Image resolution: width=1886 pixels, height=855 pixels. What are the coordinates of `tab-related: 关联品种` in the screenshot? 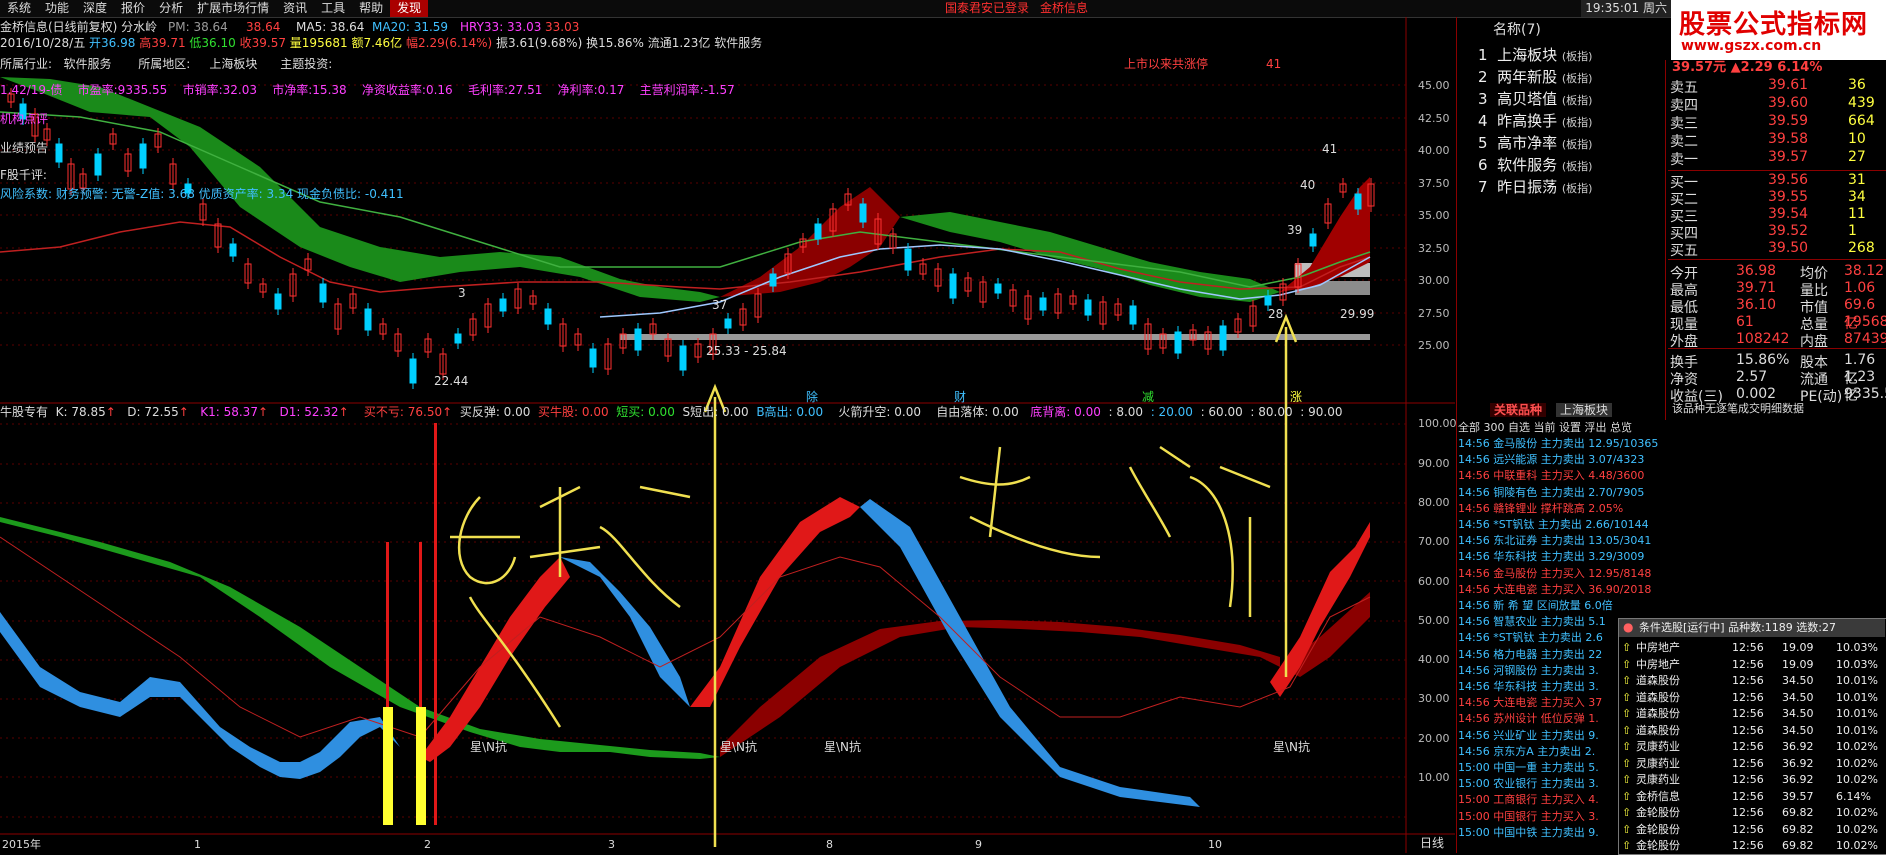 It's located at (1518, 410).